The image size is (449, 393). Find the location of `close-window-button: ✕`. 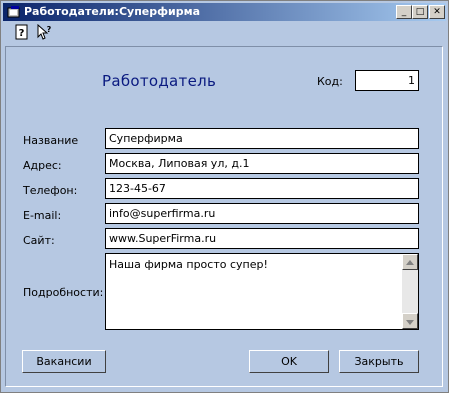

close-window-button: ✕ is located at coordinates (437, 12).